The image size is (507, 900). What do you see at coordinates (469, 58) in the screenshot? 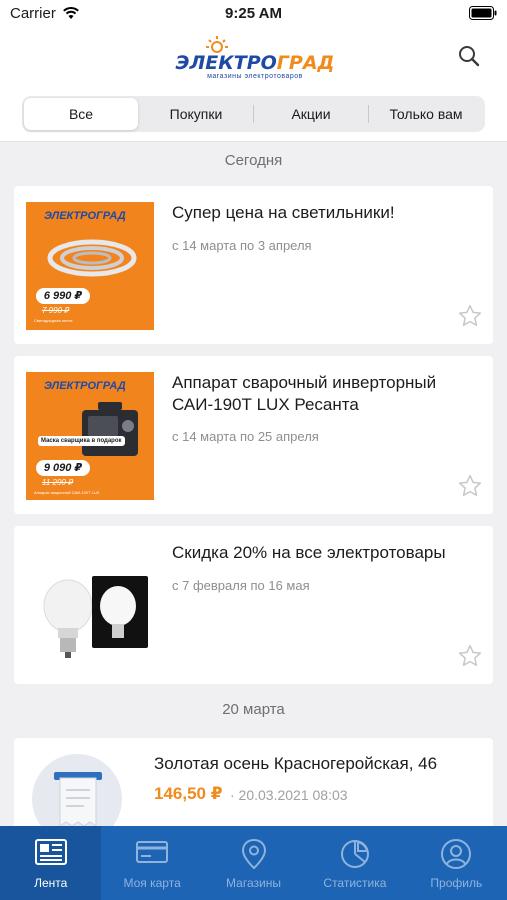
I see `search-icon` at bounding box center [469, 58].